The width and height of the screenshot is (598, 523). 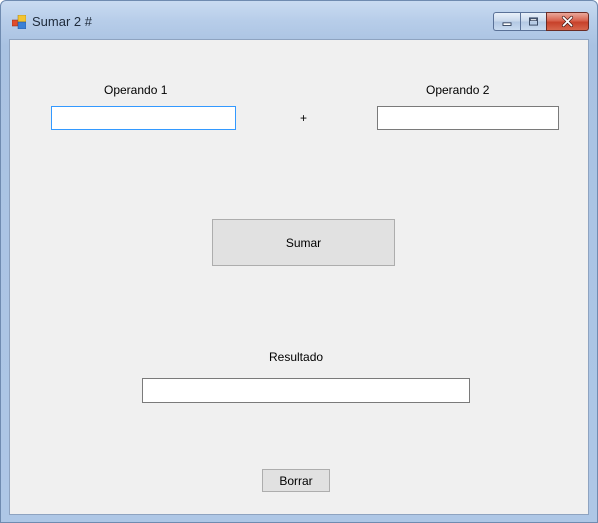 What do you see at coordinates (136, 90) in the screenshot?
I see `operand1-label: Operando 1` at bounding box center [136, 90].